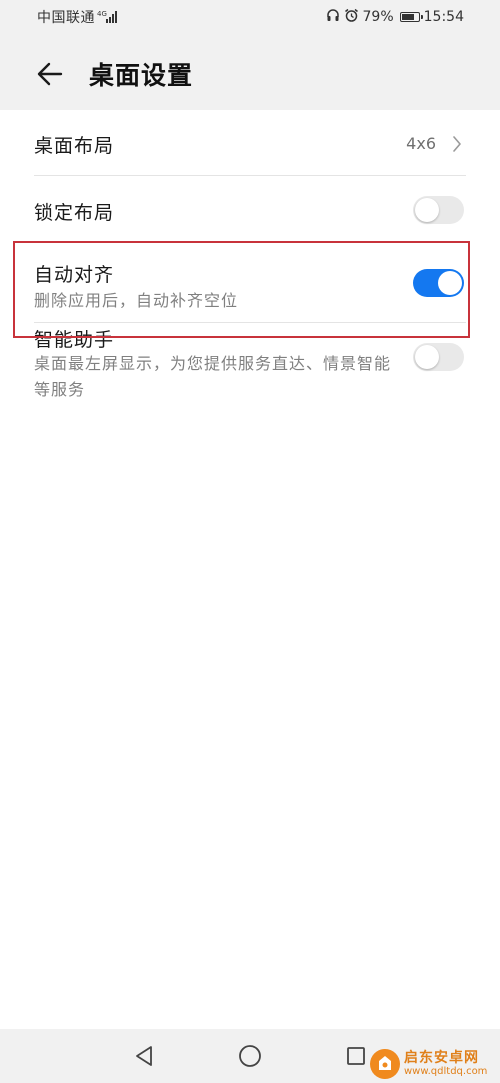 Image resolution: width=500 pixels, height=1083 pixels. I want to click on nav-recent-button, so click(356, 1056).